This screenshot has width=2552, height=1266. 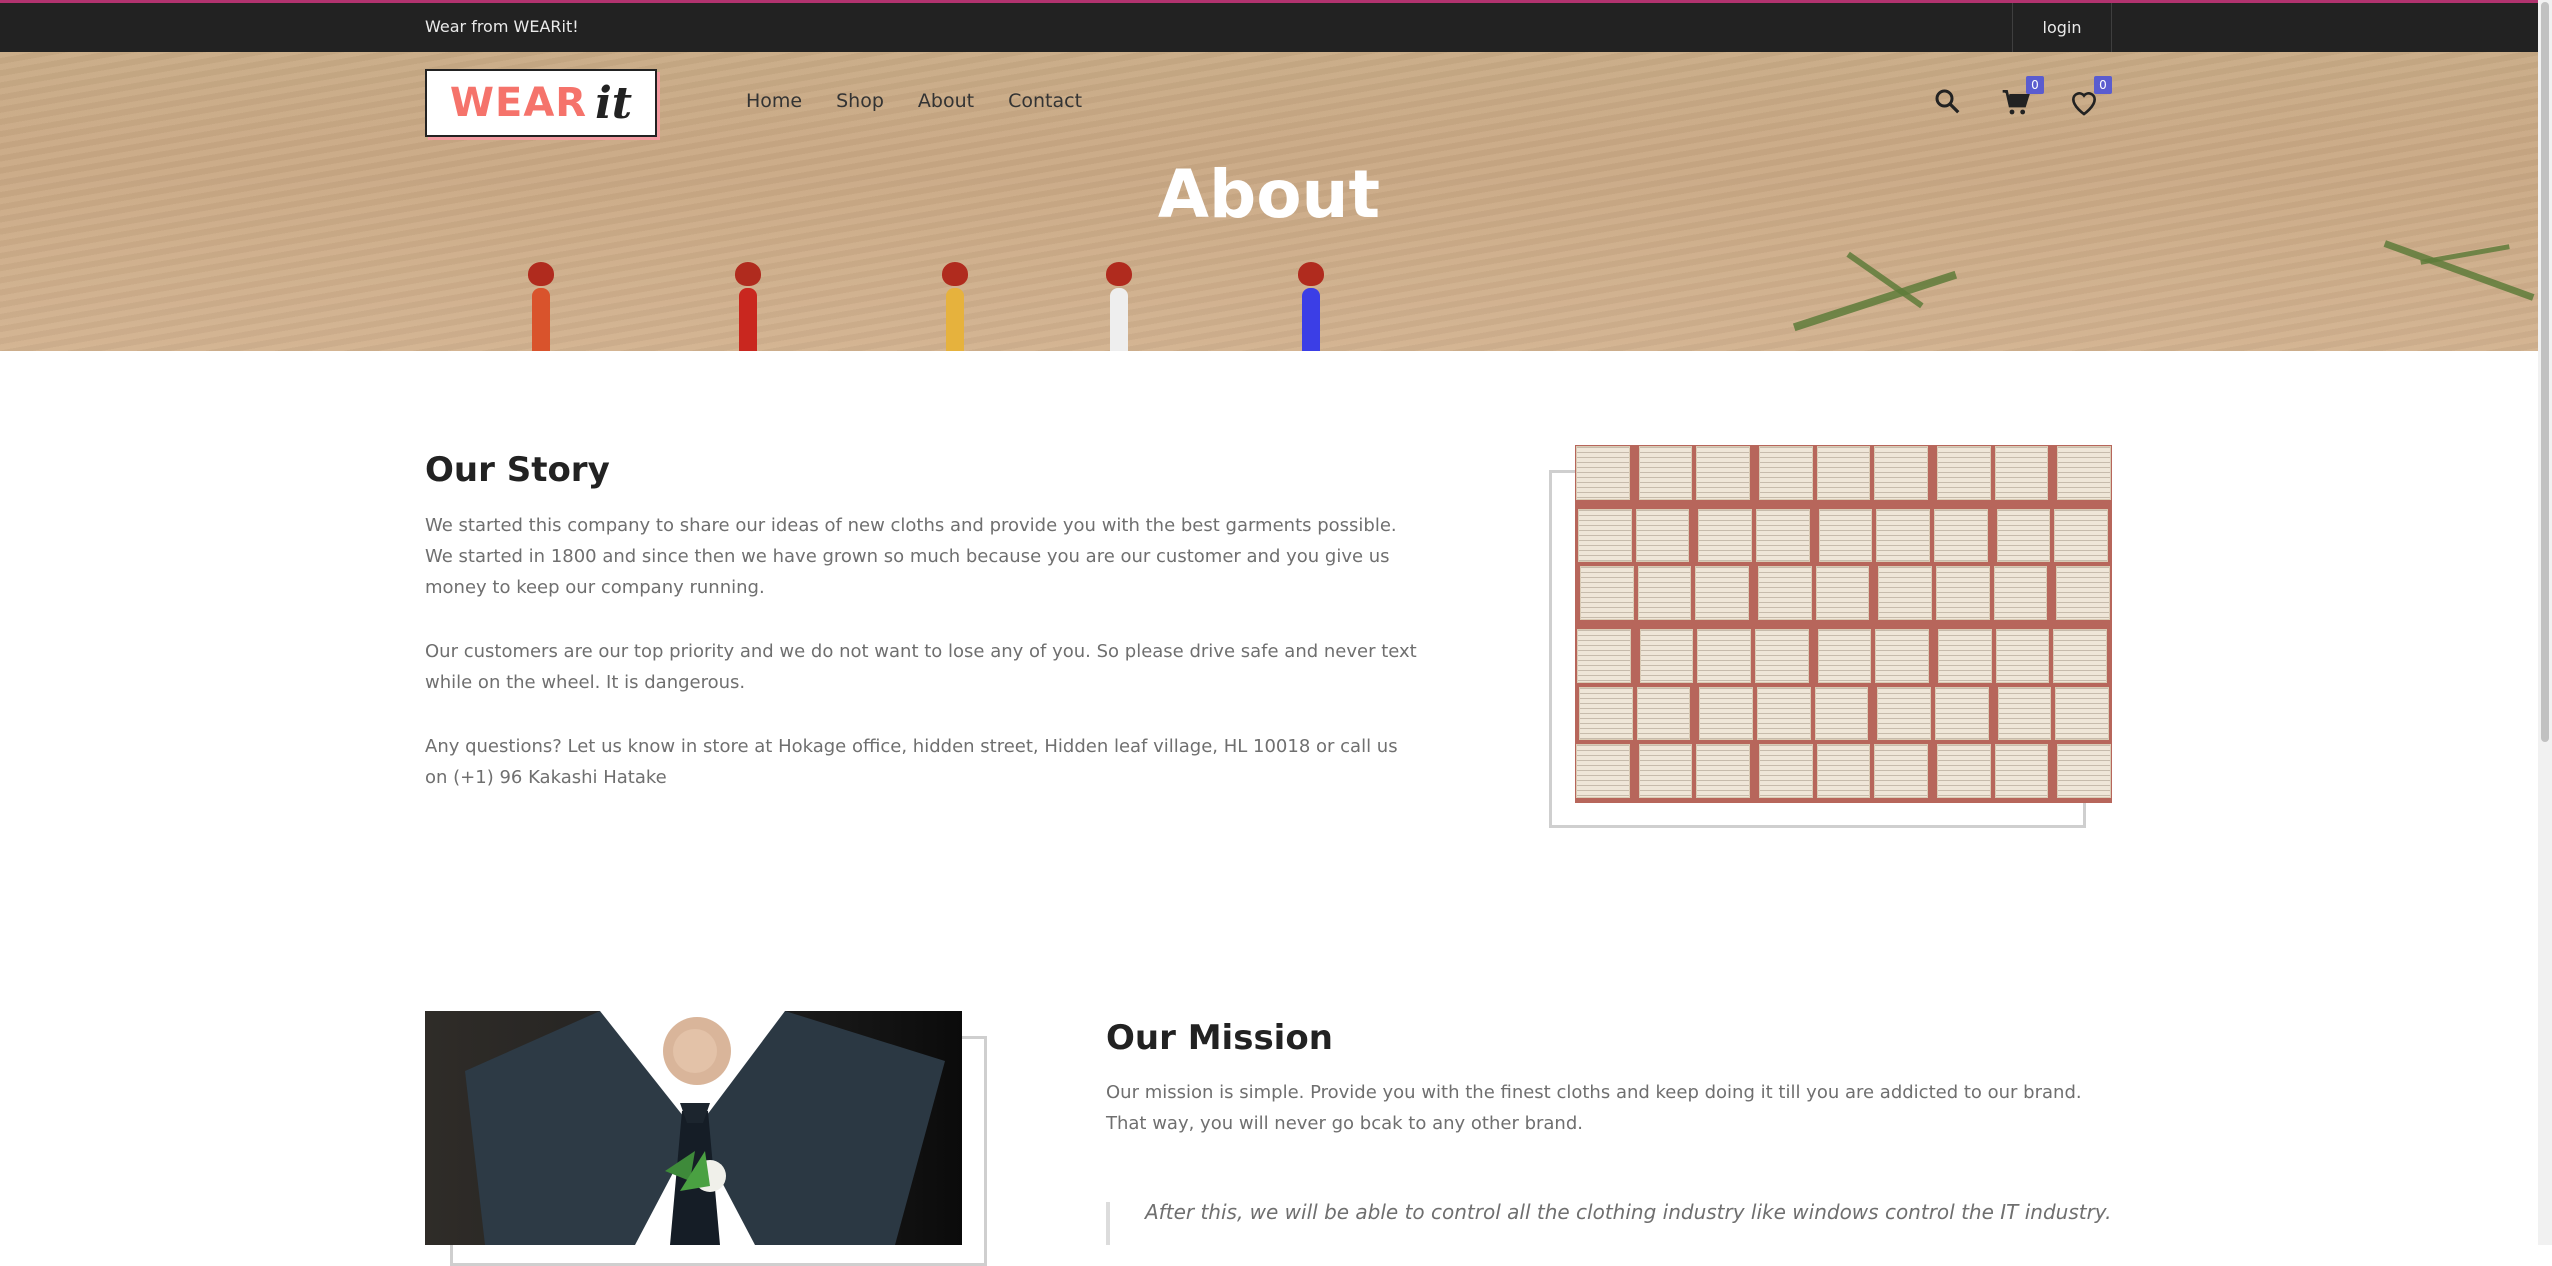 What do you see at coordinates (914, 101) in the screenshot?
I see `main-nav: Home Shop About Contact` at bounding box center [914, 101].